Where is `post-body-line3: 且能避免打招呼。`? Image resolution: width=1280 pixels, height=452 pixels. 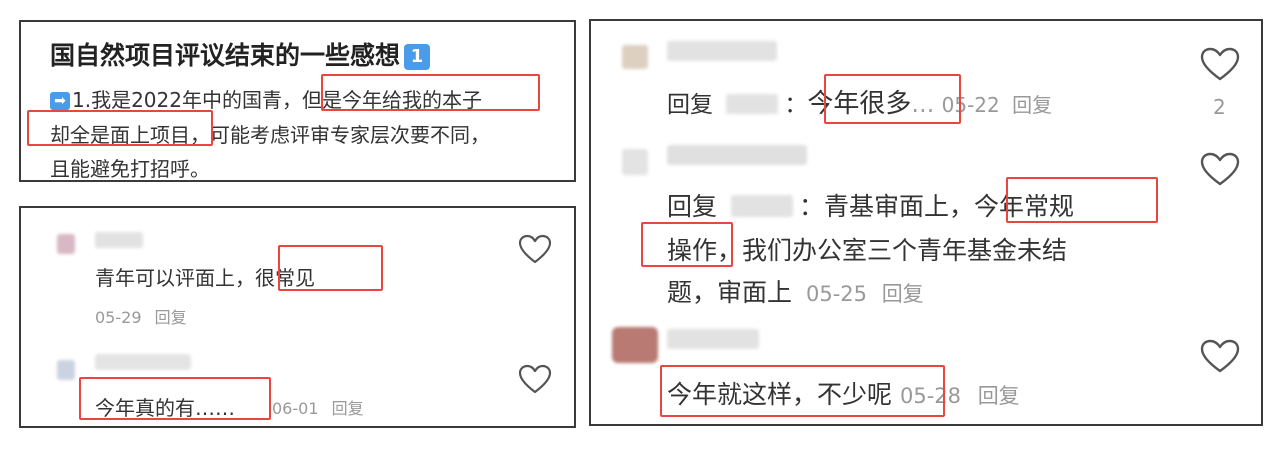
post-body-line3: 且能避免打招呼。 is located at coordinates (130, 169).